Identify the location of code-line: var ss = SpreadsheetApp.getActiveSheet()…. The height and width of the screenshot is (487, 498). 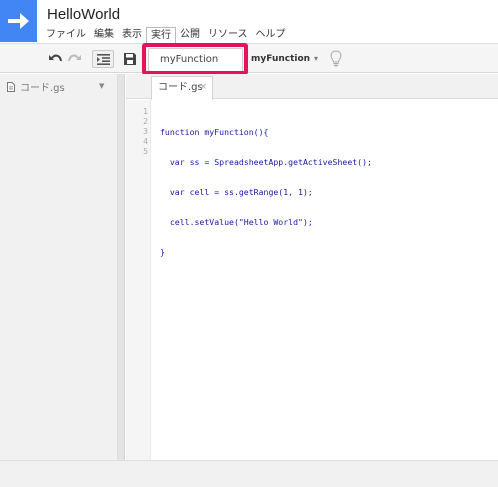
(266, 162).